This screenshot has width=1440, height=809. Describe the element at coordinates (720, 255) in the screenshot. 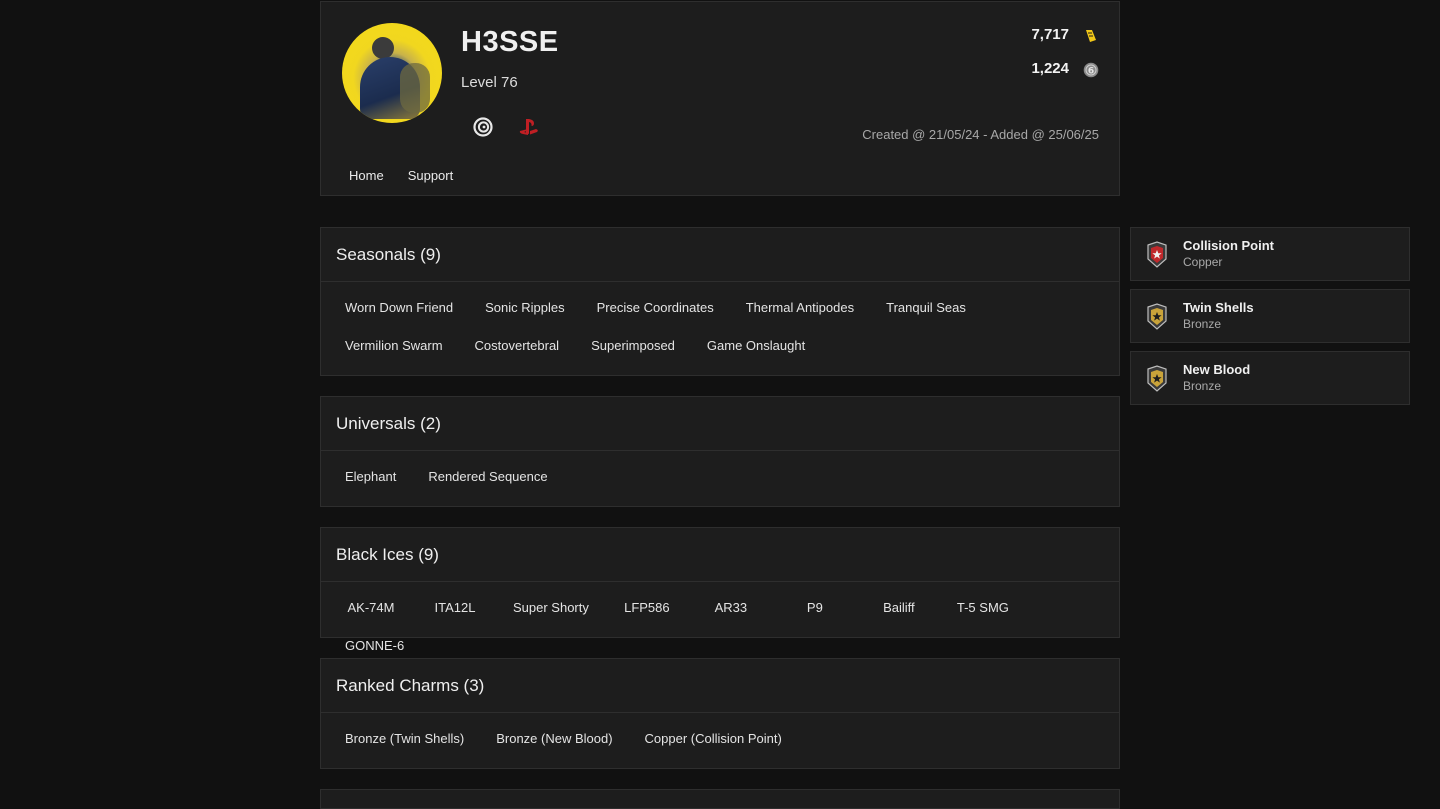

I see `section-title: Seasonals (9)` at that location.